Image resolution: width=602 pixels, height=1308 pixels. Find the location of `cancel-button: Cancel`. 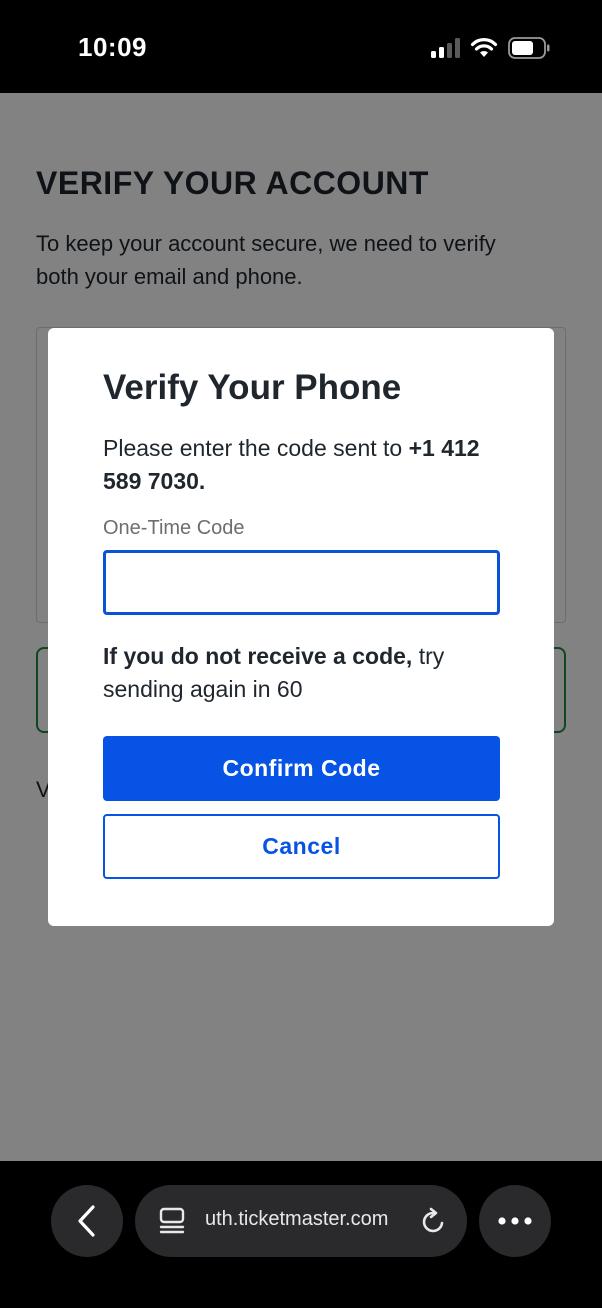

cancel-button: Cancel is located at coordinates (301, 846).